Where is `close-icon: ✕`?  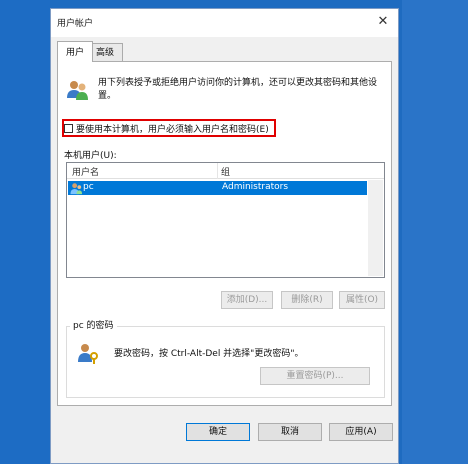
close-icon: ✕ is located at coordinates (383, 22).